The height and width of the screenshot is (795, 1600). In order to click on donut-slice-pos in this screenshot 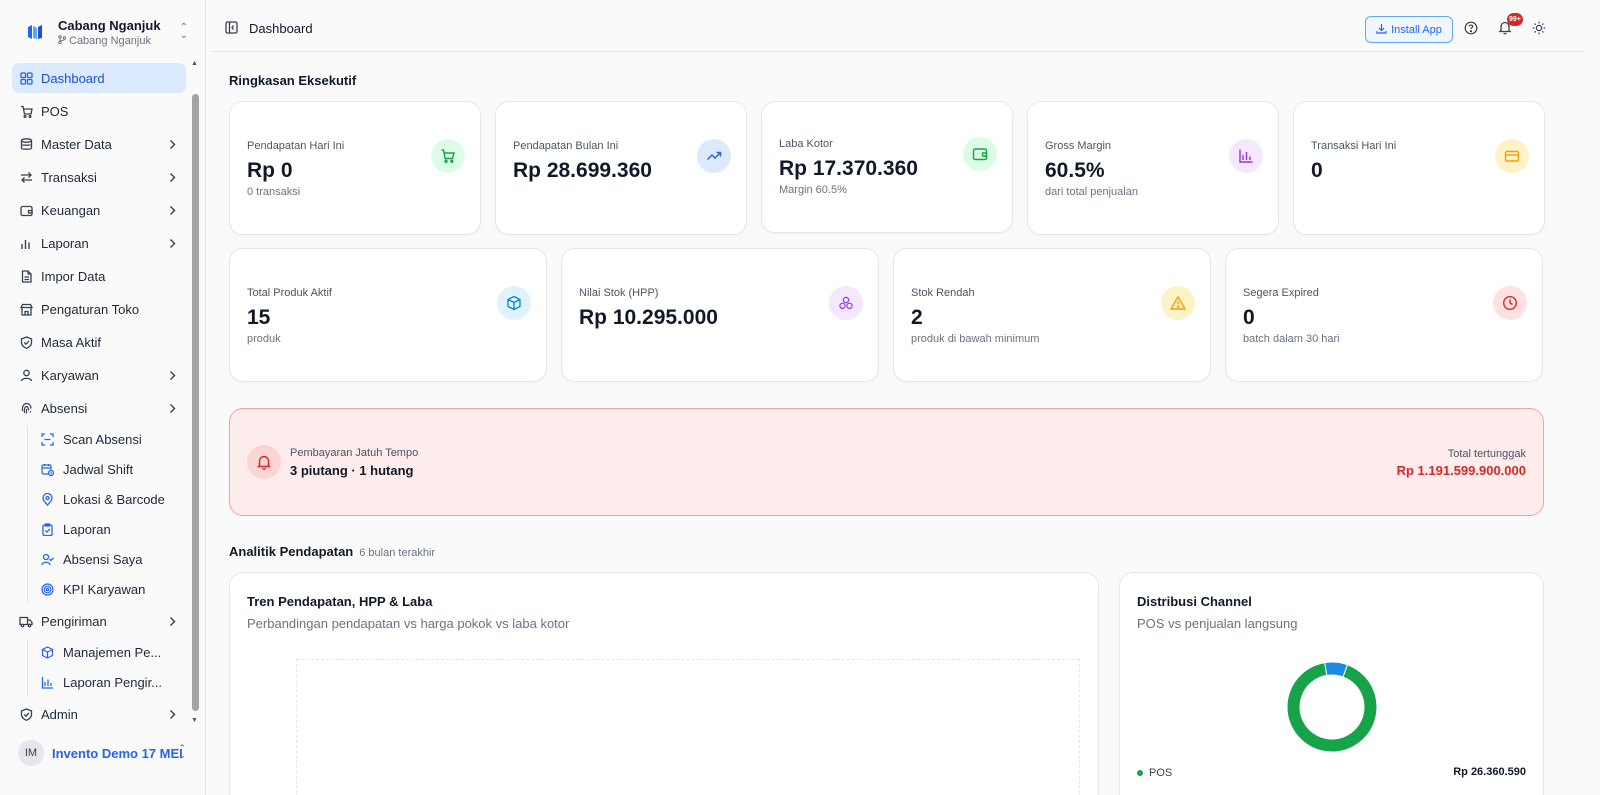, I will do `click(1332, 707)`.